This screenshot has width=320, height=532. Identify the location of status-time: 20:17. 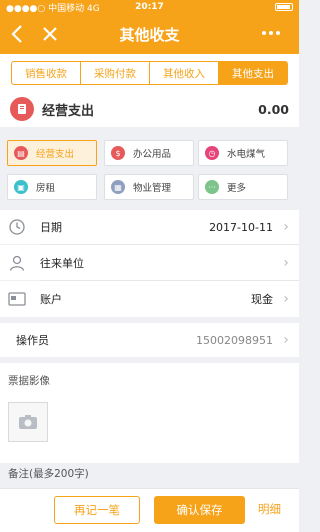
(149, 7).